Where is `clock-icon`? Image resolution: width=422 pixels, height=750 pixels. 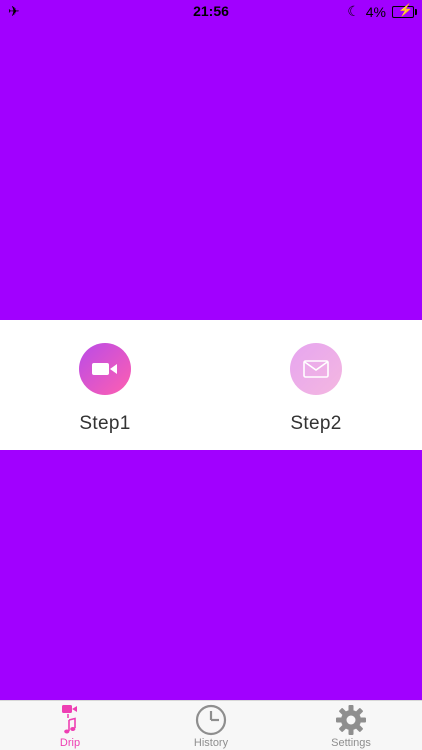
clock-icon is located at coordinates (211, 720).